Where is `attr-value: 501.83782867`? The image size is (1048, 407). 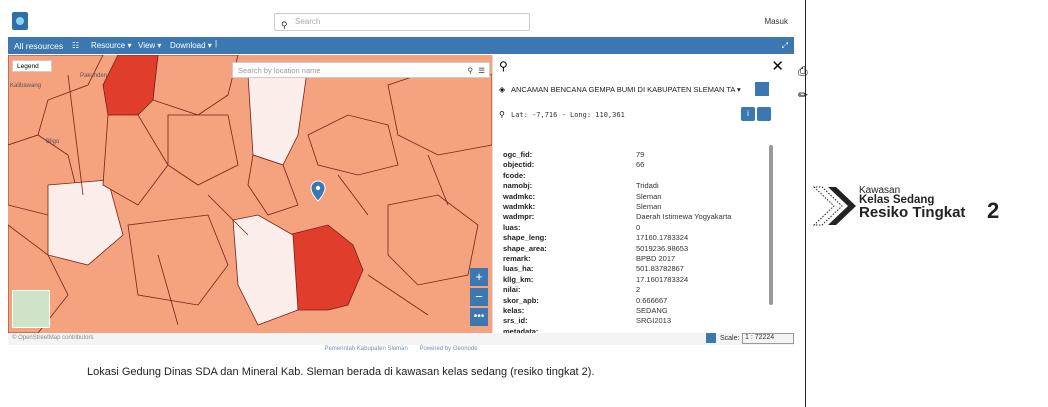 attr-value: 501.83782867 is located at coordinates (660, 269).